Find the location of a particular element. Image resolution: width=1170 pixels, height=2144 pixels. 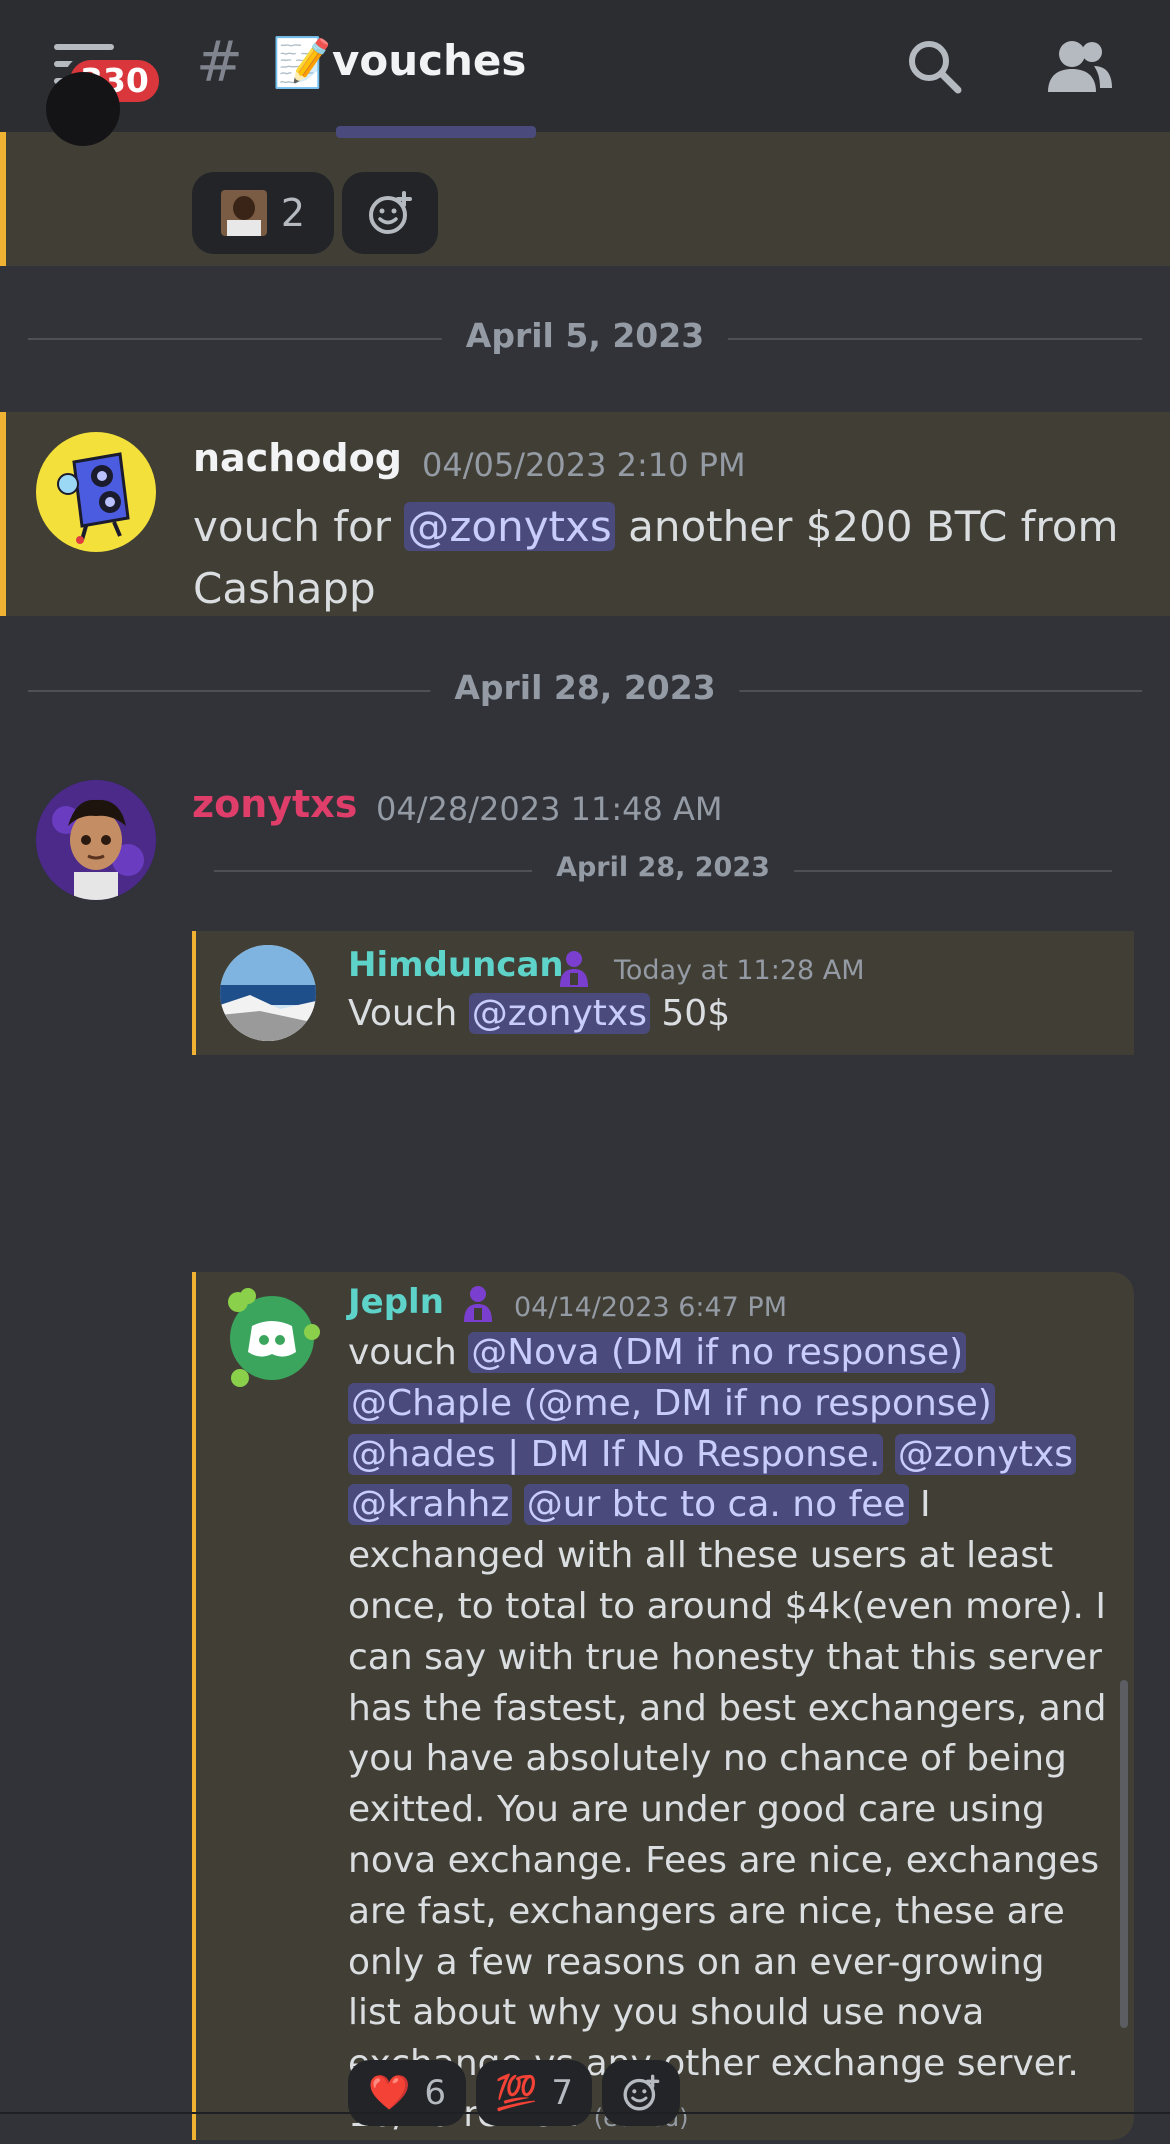

reaction-chip-heart: ❤️ 6 is located at coordinates (407, 2093).